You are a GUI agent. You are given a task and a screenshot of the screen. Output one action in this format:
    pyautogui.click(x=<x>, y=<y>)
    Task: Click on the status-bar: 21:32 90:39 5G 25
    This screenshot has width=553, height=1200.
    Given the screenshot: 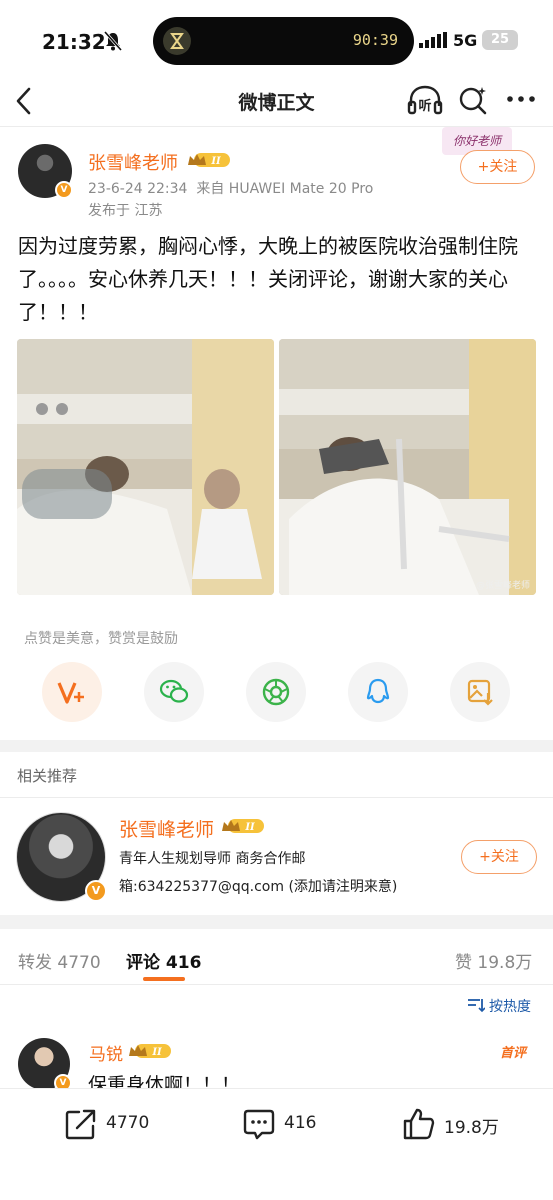 What is the action you would take?
    pyautogui.click(x=276, y=40)
    